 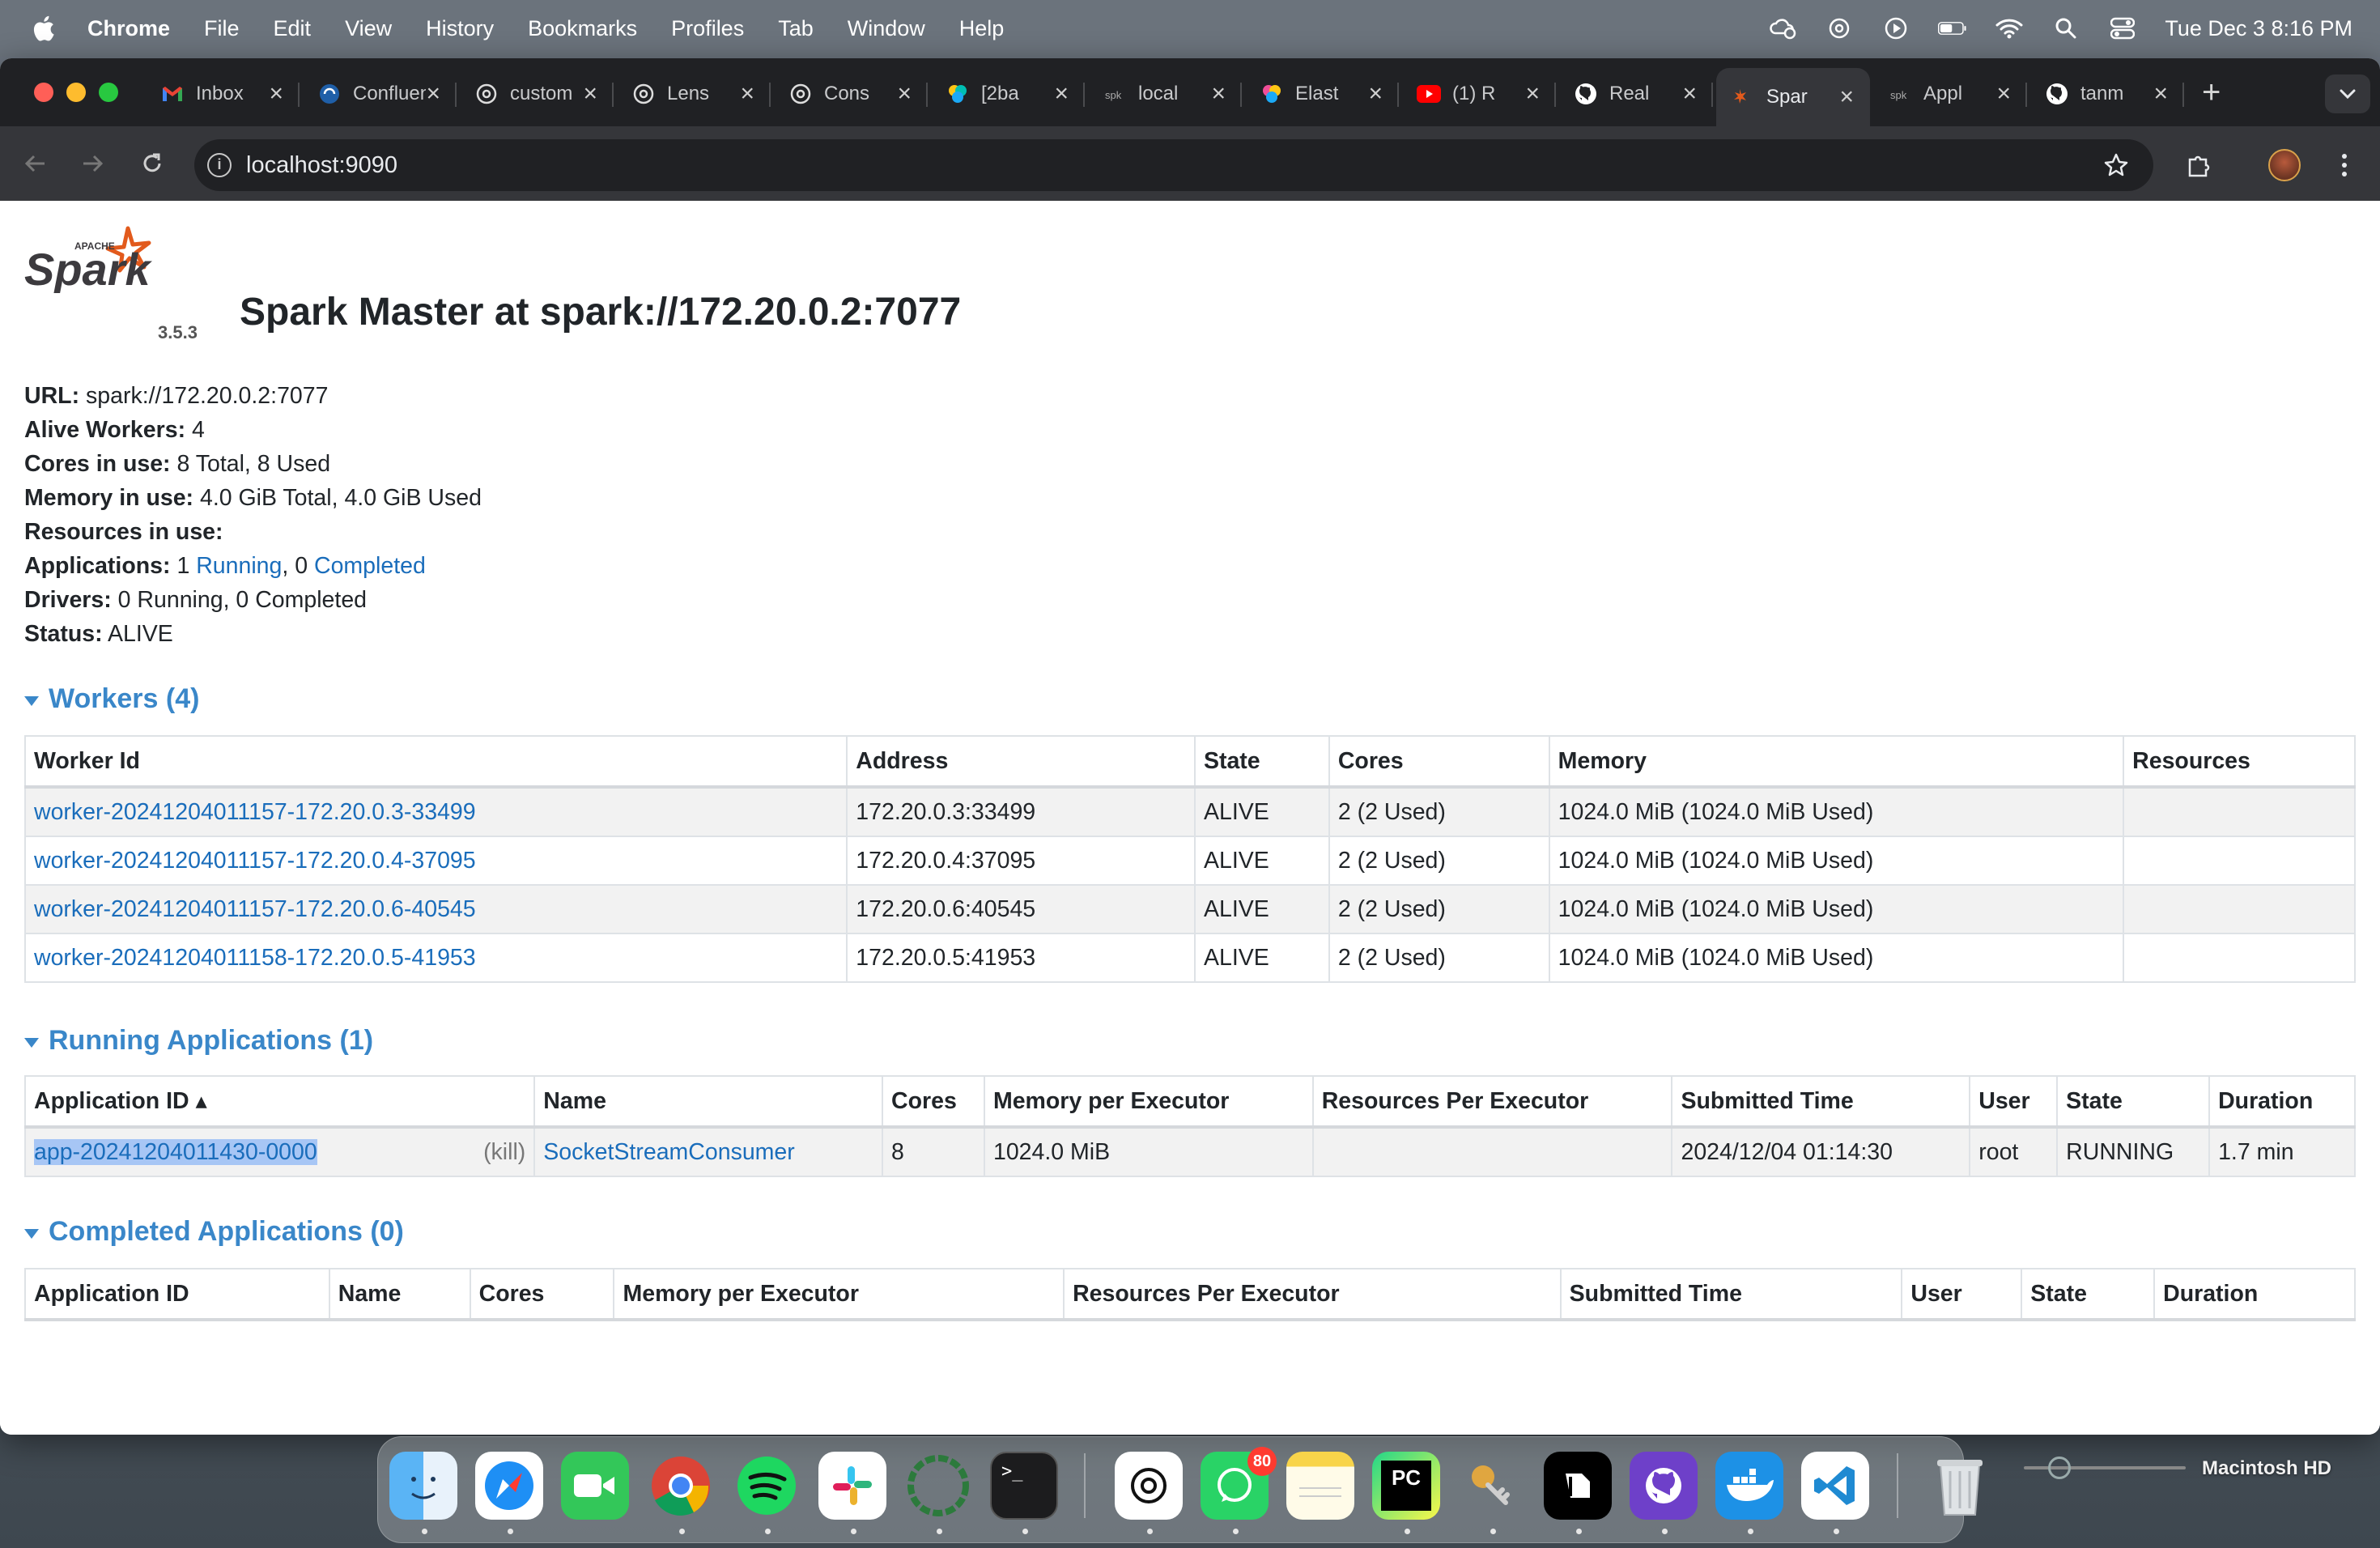 I want to click on chrome-icon, so click(x=681, y=1486).